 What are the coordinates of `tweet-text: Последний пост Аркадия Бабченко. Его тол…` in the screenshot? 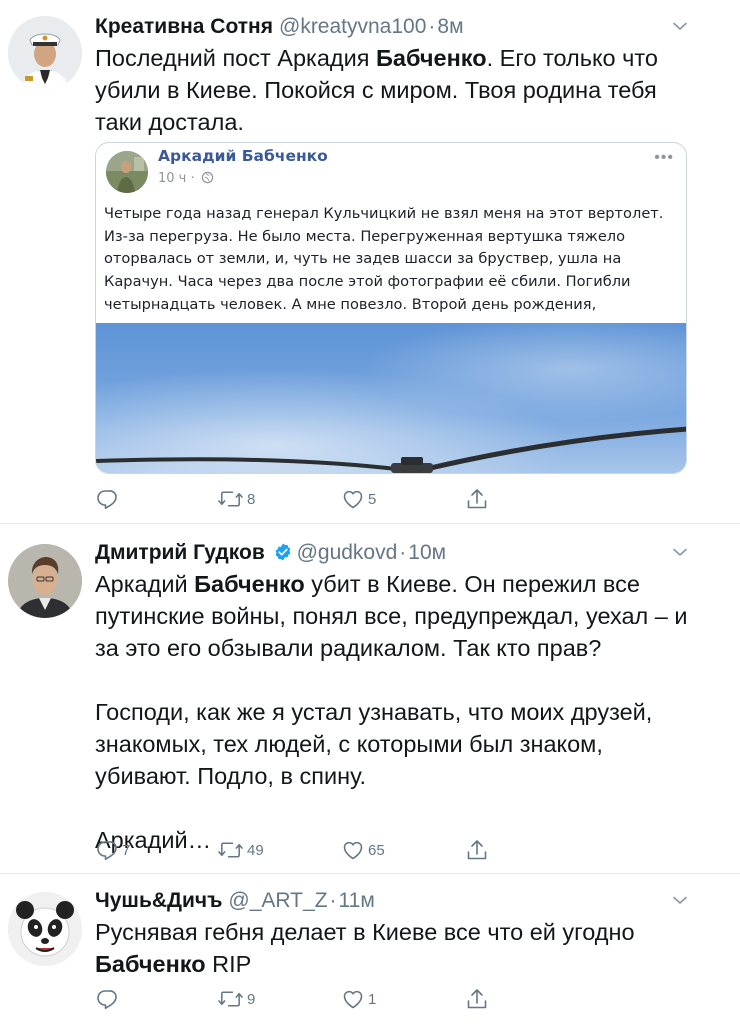 It's located at (376, 90).